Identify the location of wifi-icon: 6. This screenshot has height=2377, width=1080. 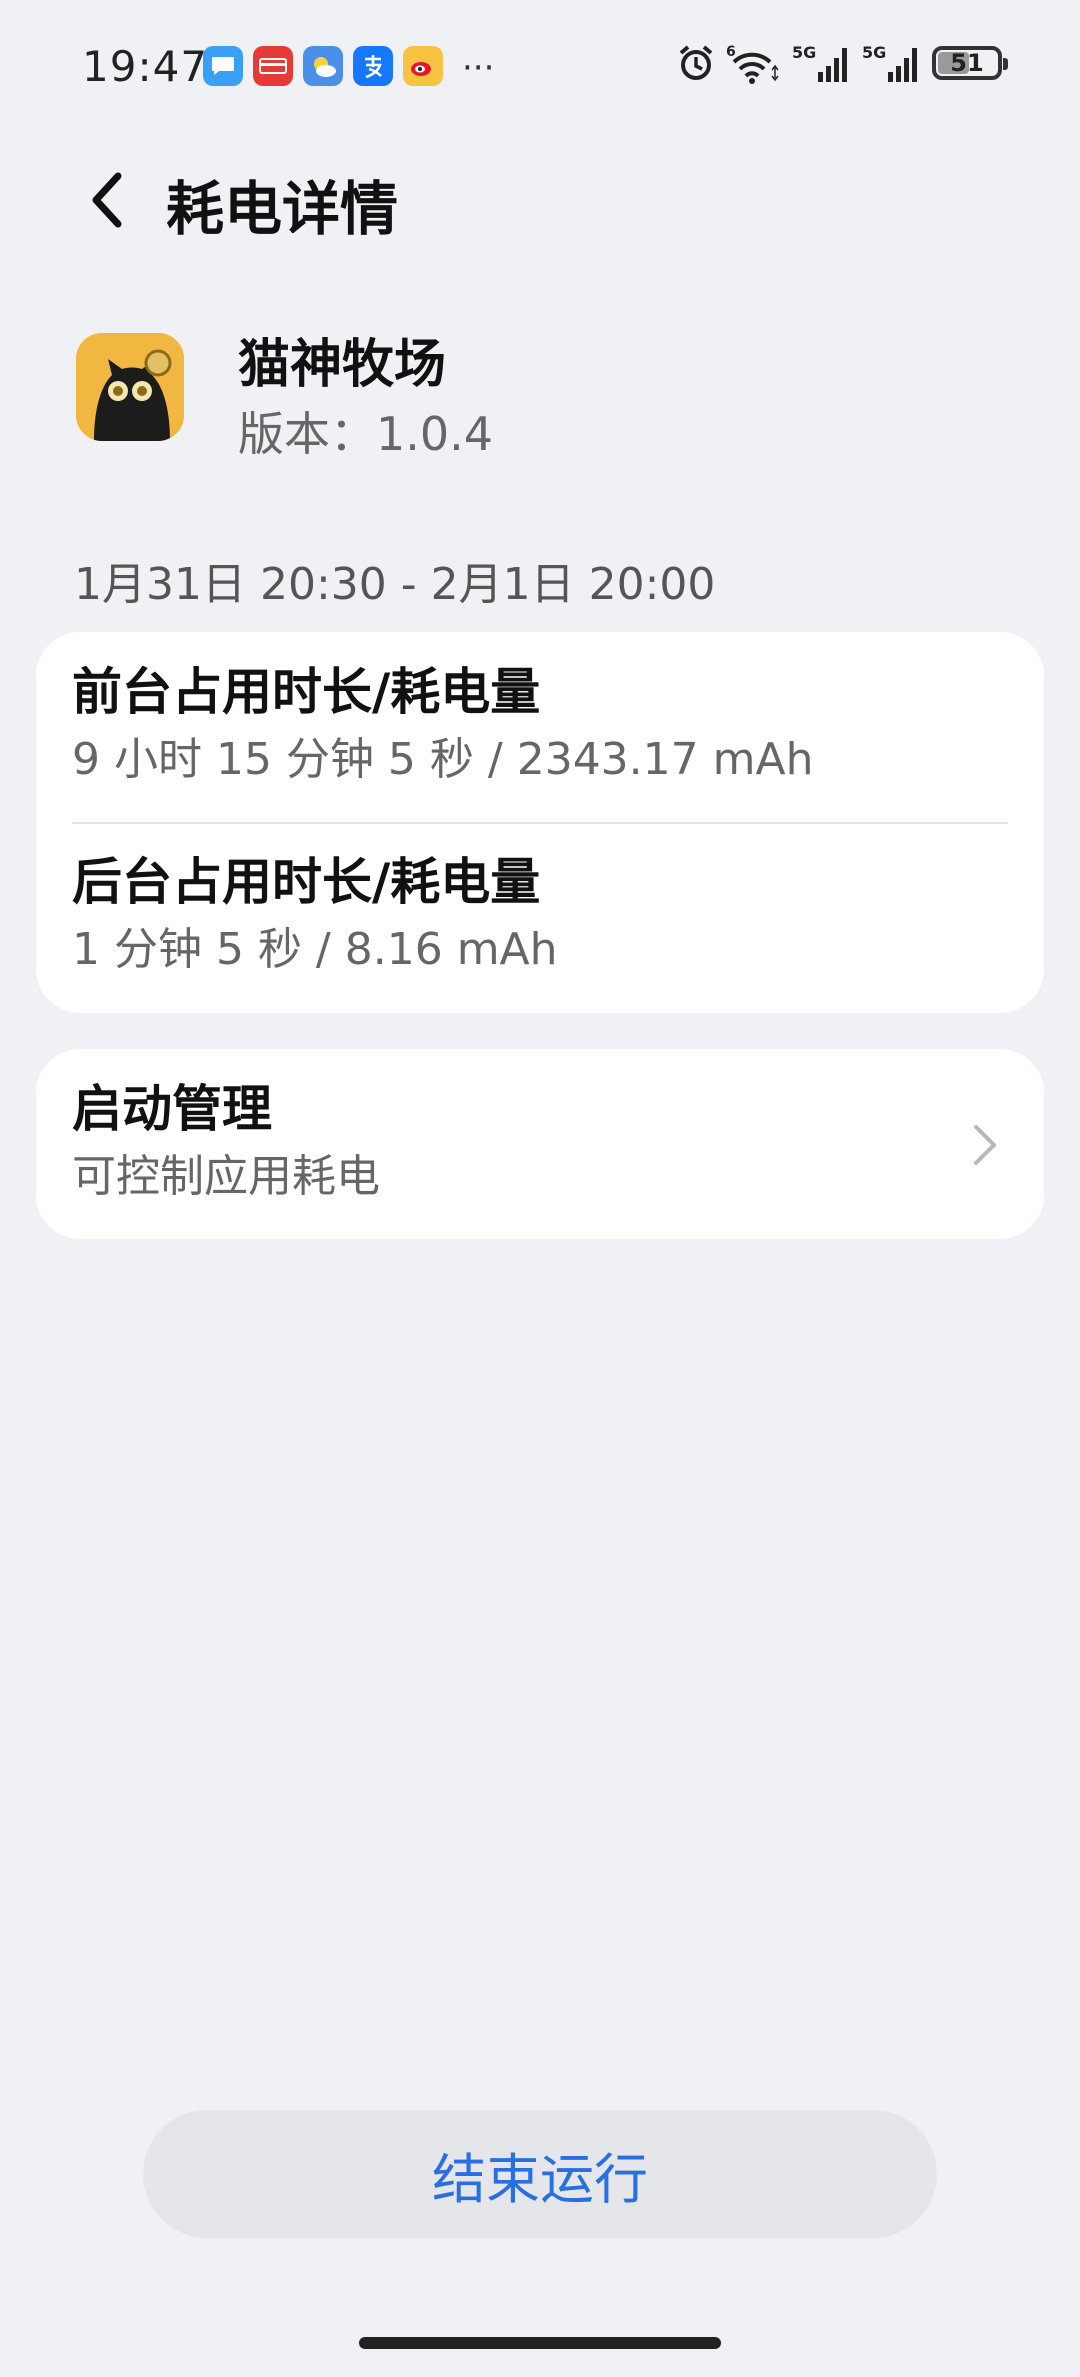
(752, 64).